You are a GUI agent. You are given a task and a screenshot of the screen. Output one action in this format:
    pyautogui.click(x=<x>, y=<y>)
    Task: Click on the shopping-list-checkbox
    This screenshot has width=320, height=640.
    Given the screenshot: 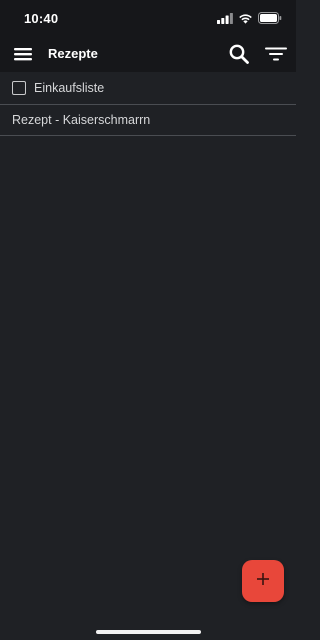 What is the action you would take?
    pyautogui.click(x=19, y=88)
    